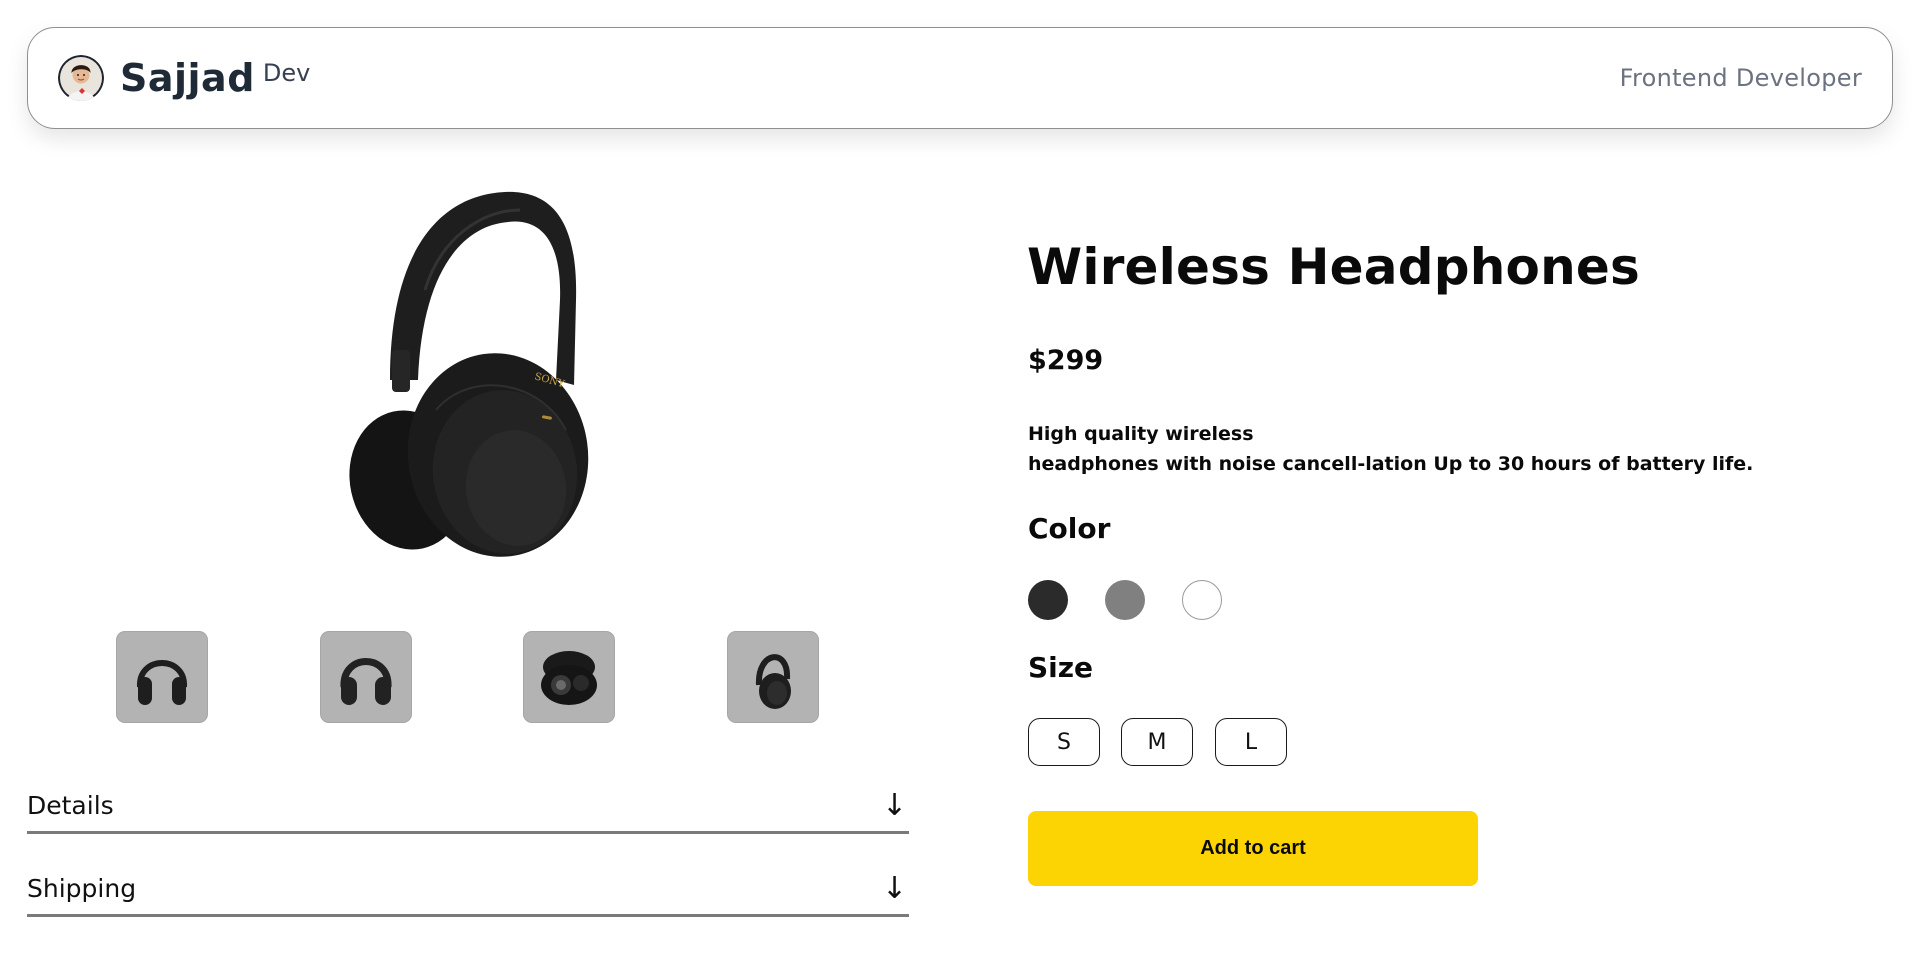 This screenshot has width=1920, height=973. What do you see at coordinates (1048, 600) in the screenshot?
I see `color-swatch-dark` at bounding box center [1048, 600].